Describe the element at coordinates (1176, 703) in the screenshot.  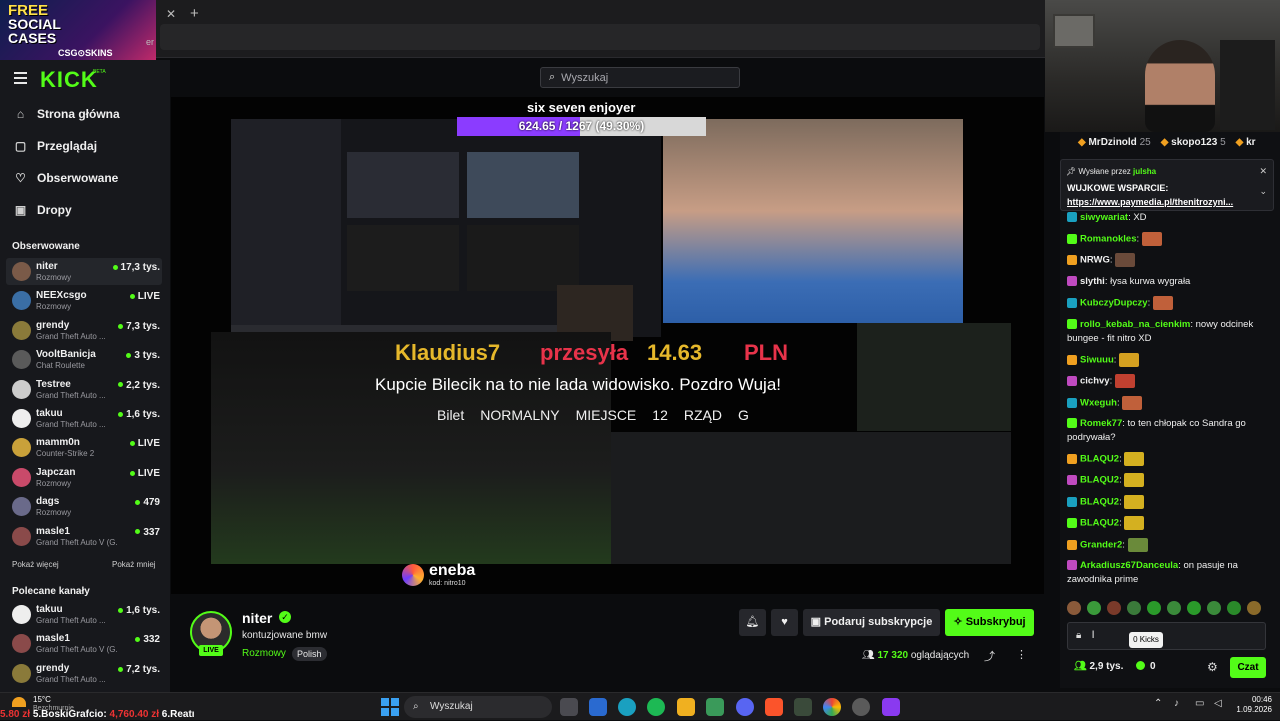
I see `microphone-icon: ♪` at that location.